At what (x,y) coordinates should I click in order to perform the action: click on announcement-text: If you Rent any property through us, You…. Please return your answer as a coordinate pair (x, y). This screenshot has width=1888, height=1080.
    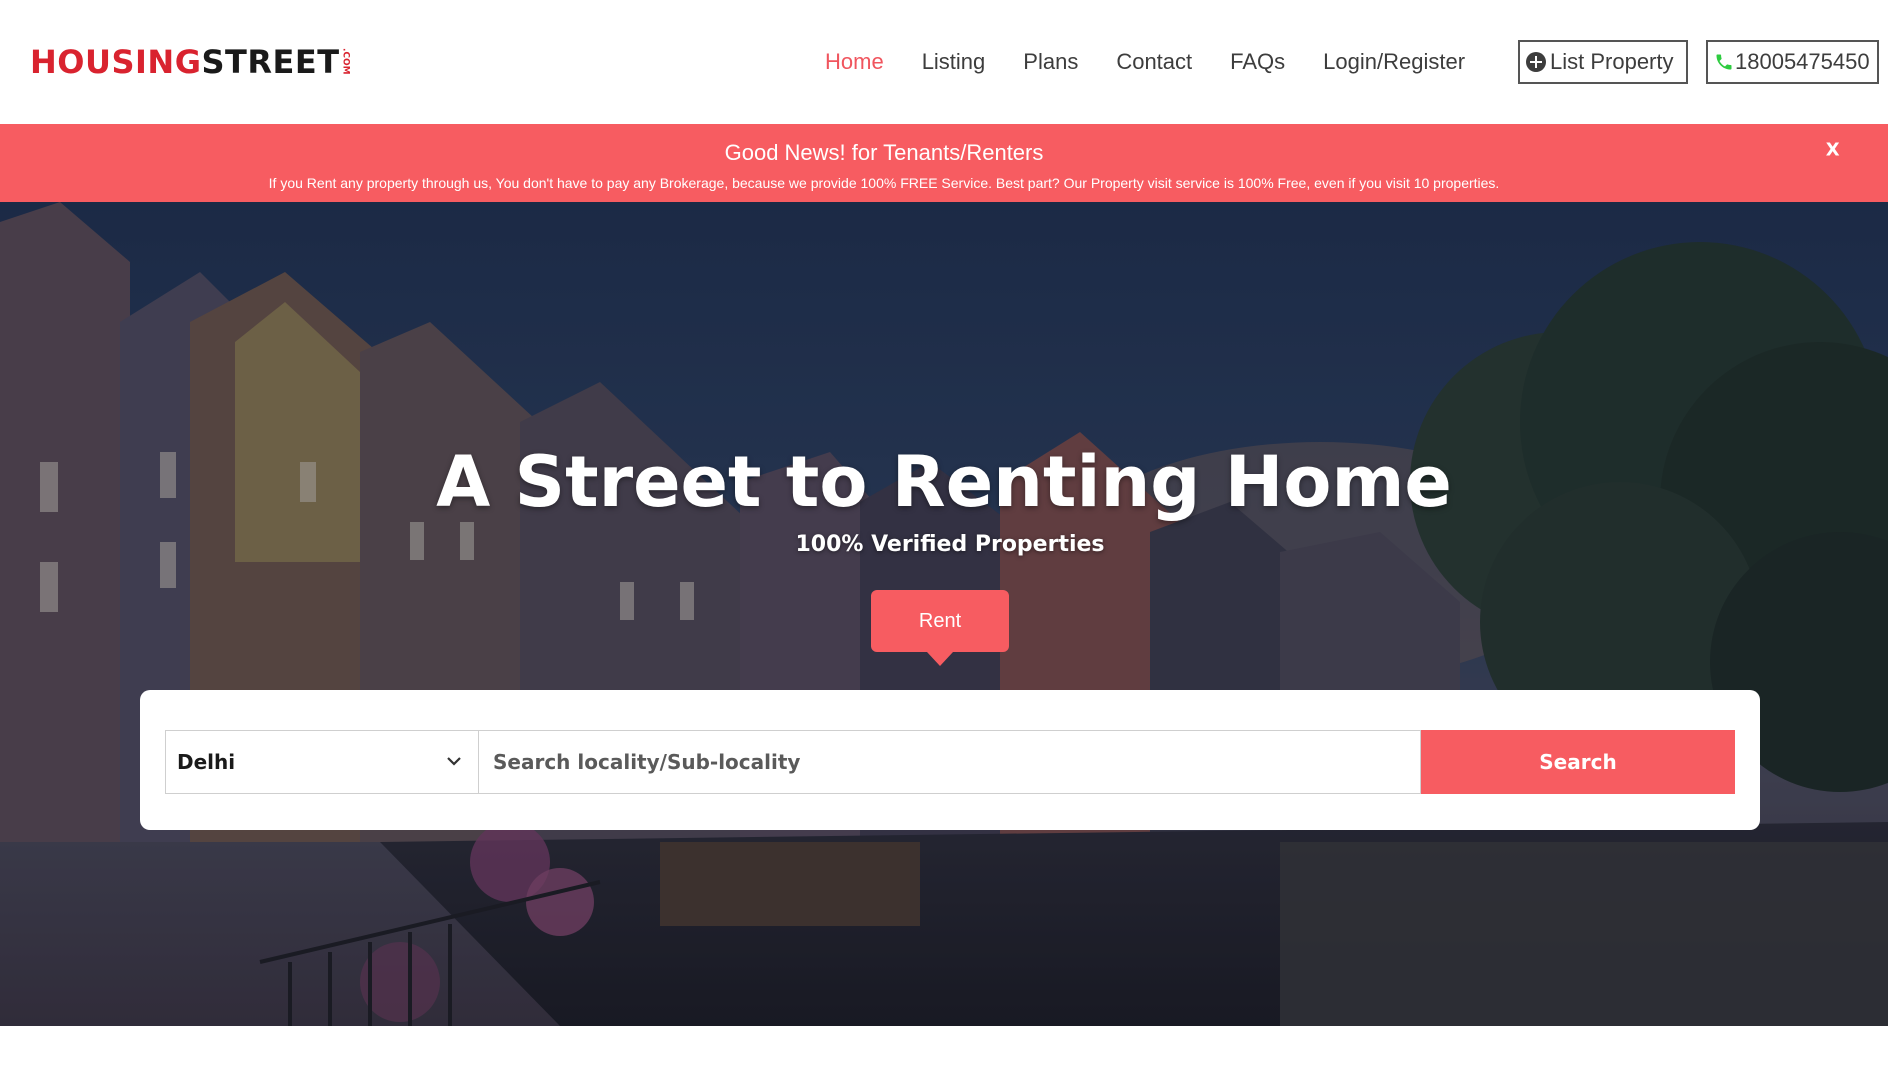
    Looking at the image, I should click on (884, 183).